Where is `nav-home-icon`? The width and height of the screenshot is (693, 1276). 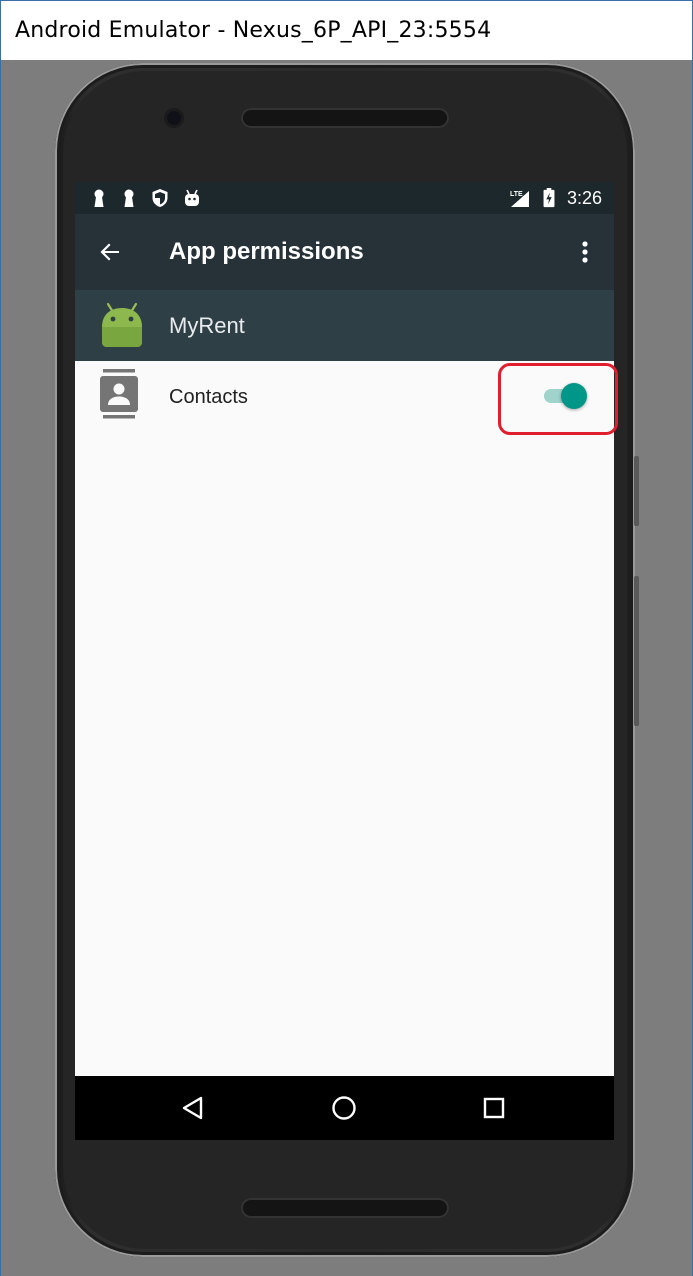
nav-home-icon is located at coordinates (344, 1108).